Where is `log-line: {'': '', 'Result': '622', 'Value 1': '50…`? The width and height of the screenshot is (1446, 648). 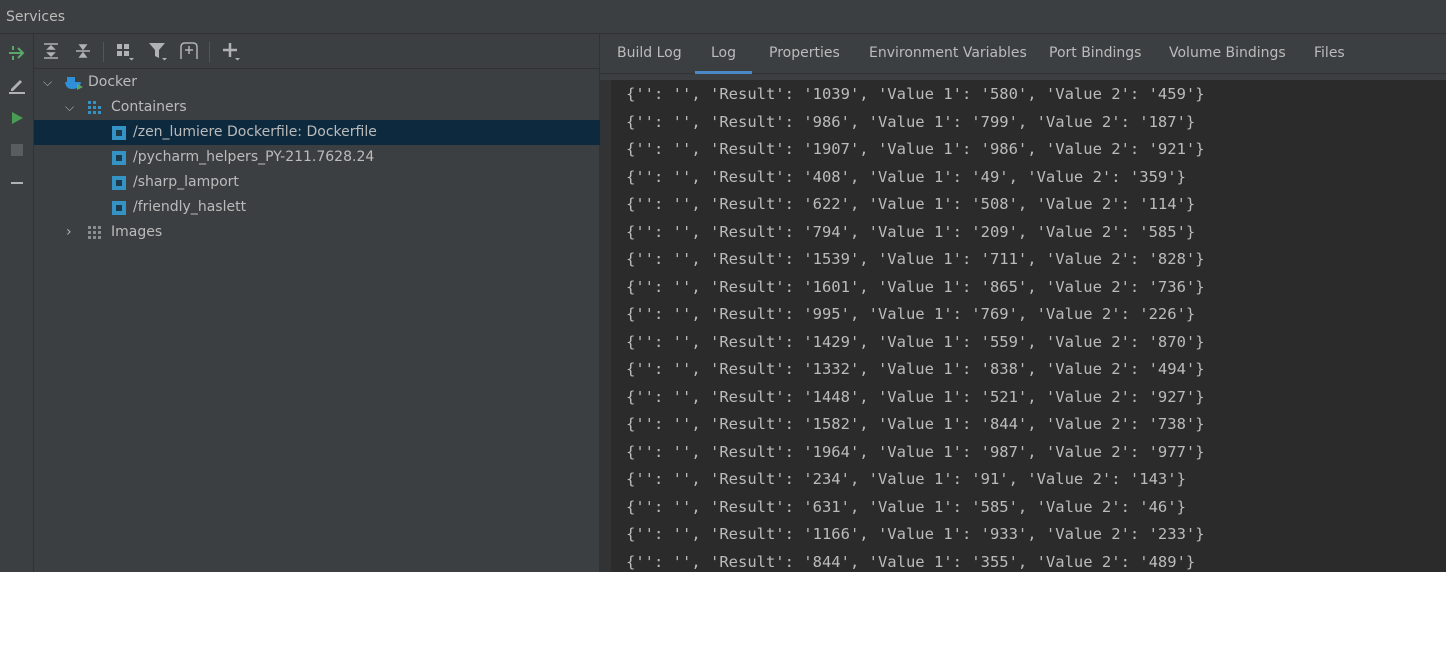
log-line: {'': '', 'Result': '622', 'Value 1': '50… is located at coordinates (911, 204).